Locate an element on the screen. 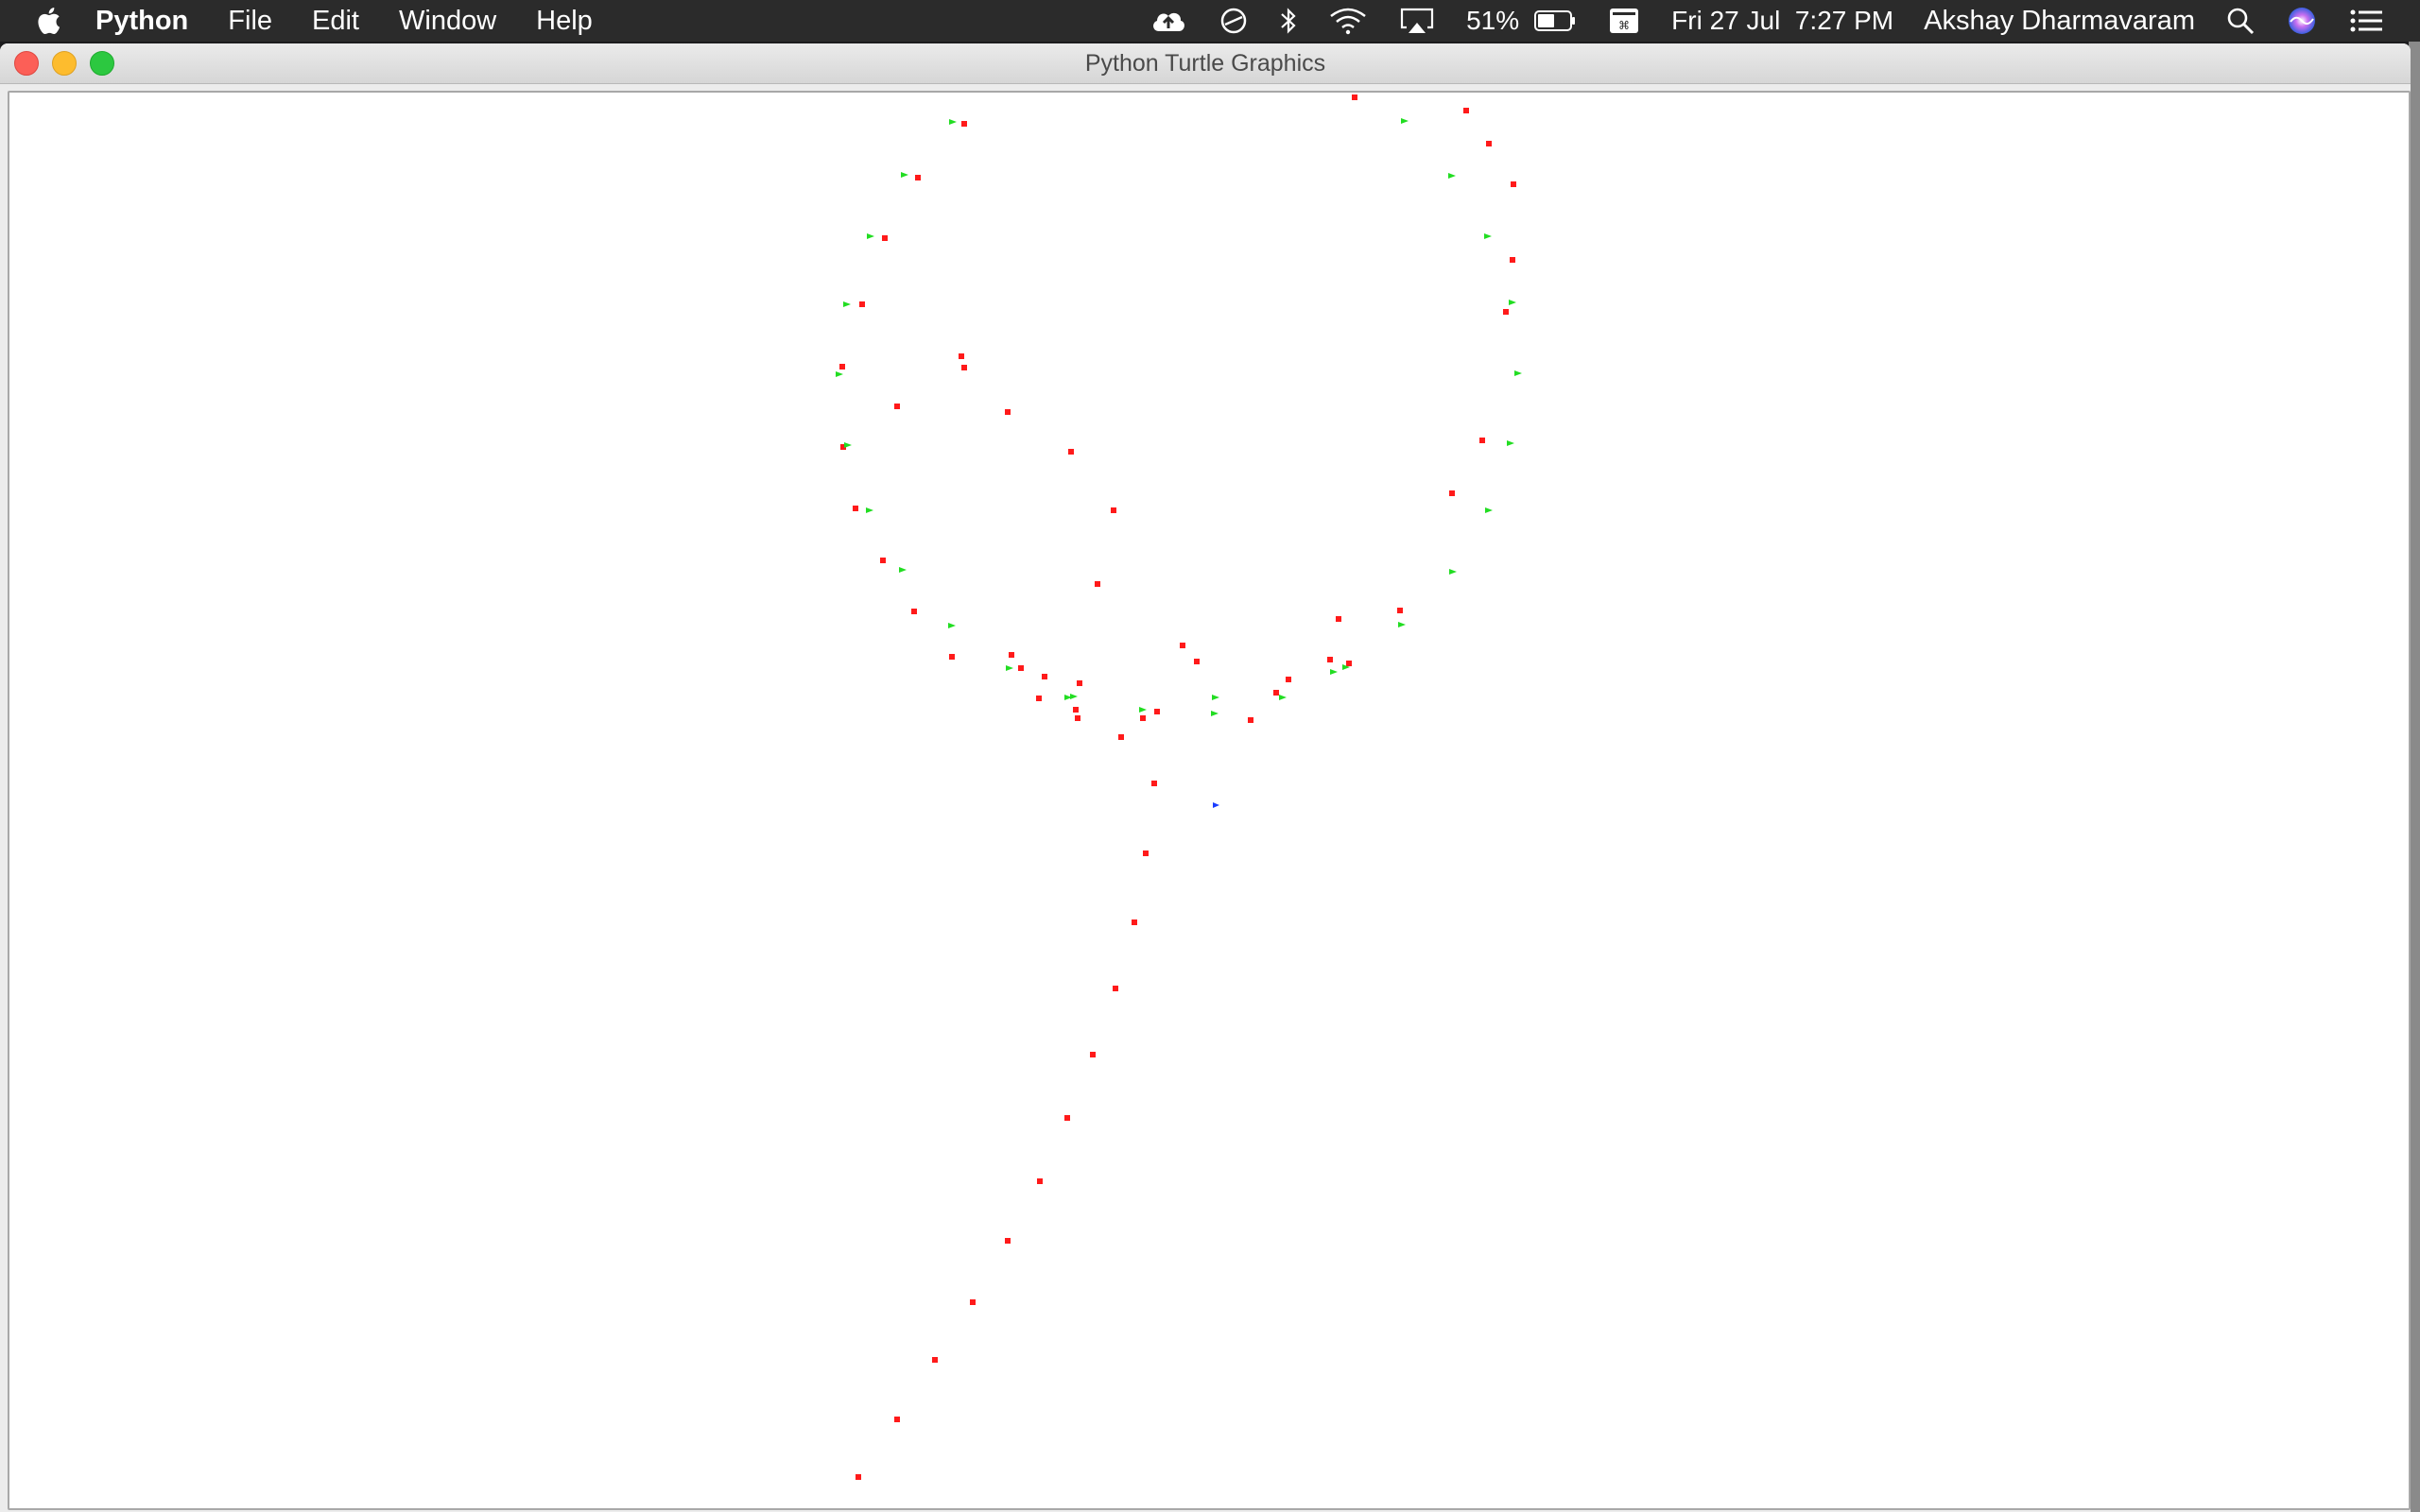 The image size is (2420, 1512). wifi-icon is located at coordinates (1348, 21).